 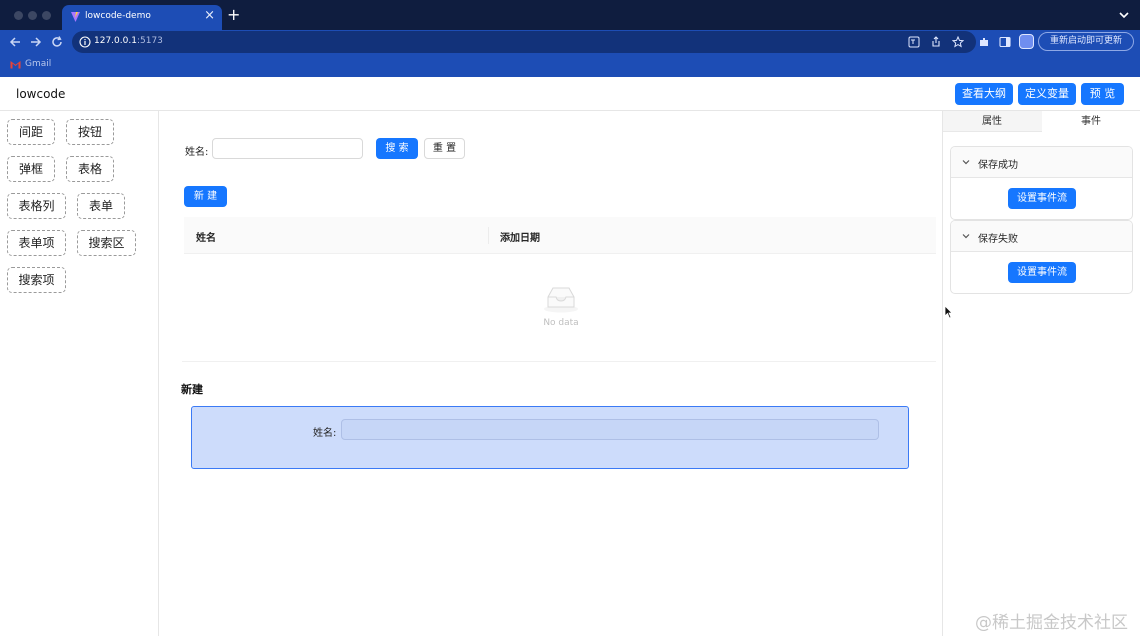 What do you see at coordinates (57, 42) in the screenshot?
I see `reload-icon` at bounding box center [57, 42].